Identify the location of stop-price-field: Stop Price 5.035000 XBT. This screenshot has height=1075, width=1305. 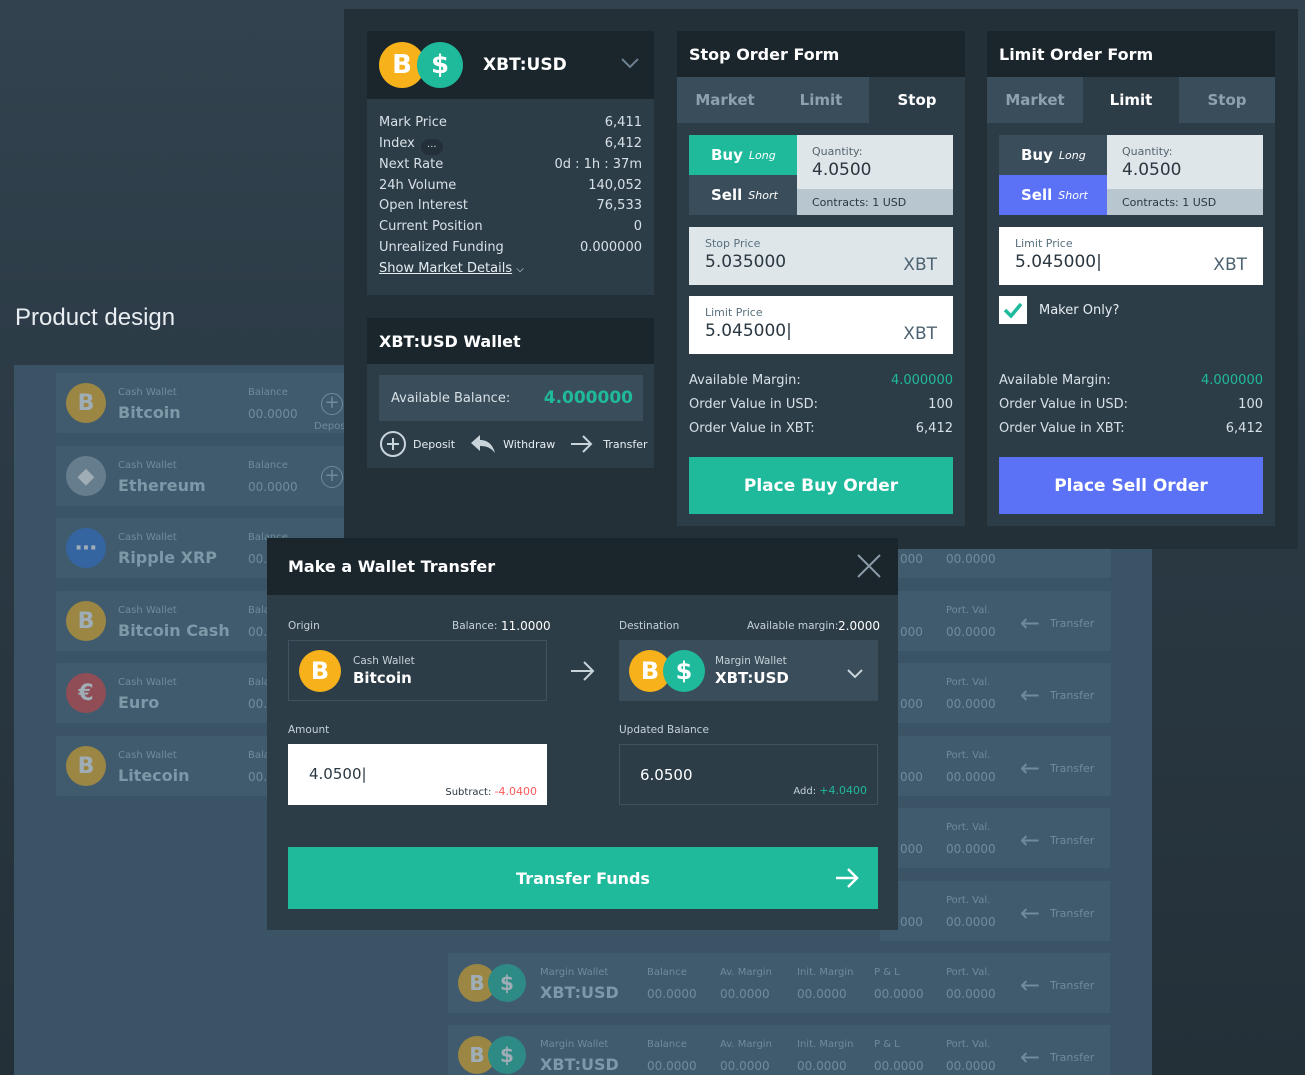
(821, 256).